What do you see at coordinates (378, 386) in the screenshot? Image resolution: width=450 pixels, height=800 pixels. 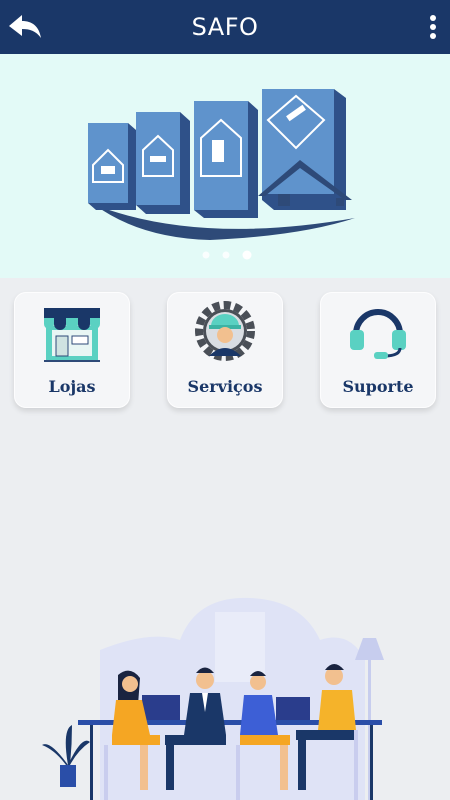 I see `suporte-label: Suporte` at bounding box center [378, 386].